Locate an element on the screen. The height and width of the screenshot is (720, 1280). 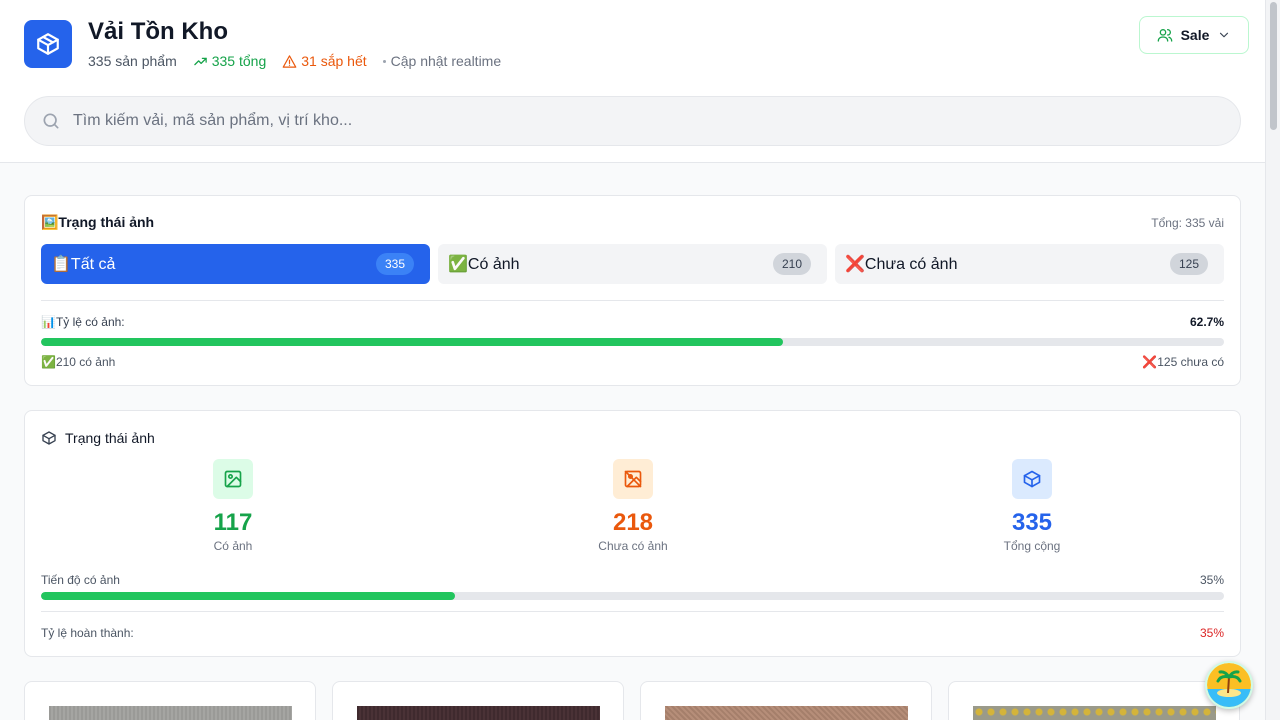
filter-all-count: 335 is located at coordinates (394, 264).